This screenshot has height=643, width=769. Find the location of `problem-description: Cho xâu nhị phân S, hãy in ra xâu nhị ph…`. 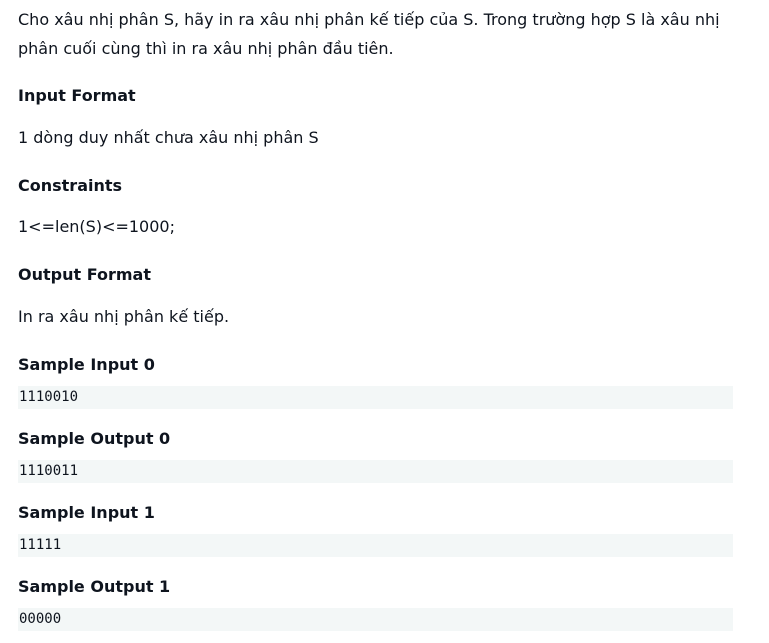

problem-description: Cho xâu nhị phân S, hãy in ra xâu nhị ph… is located at coordinates (369, 34).